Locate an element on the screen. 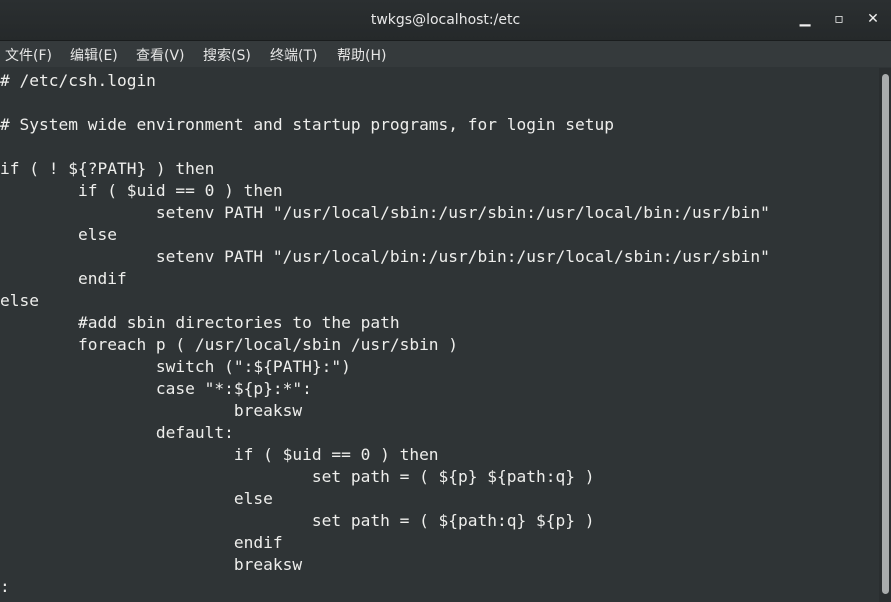 The width and height of the screenshot is (891, 602). terminal-line: # /etc/csh.login is located at coordinates (78, 80).